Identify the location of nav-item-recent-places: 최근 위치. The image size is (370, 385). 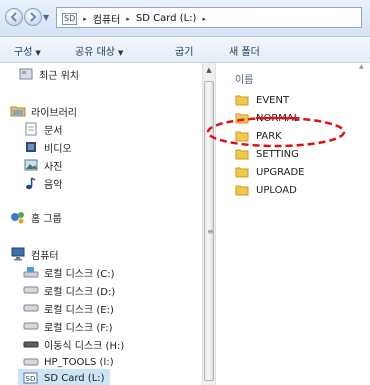
(48, 74).